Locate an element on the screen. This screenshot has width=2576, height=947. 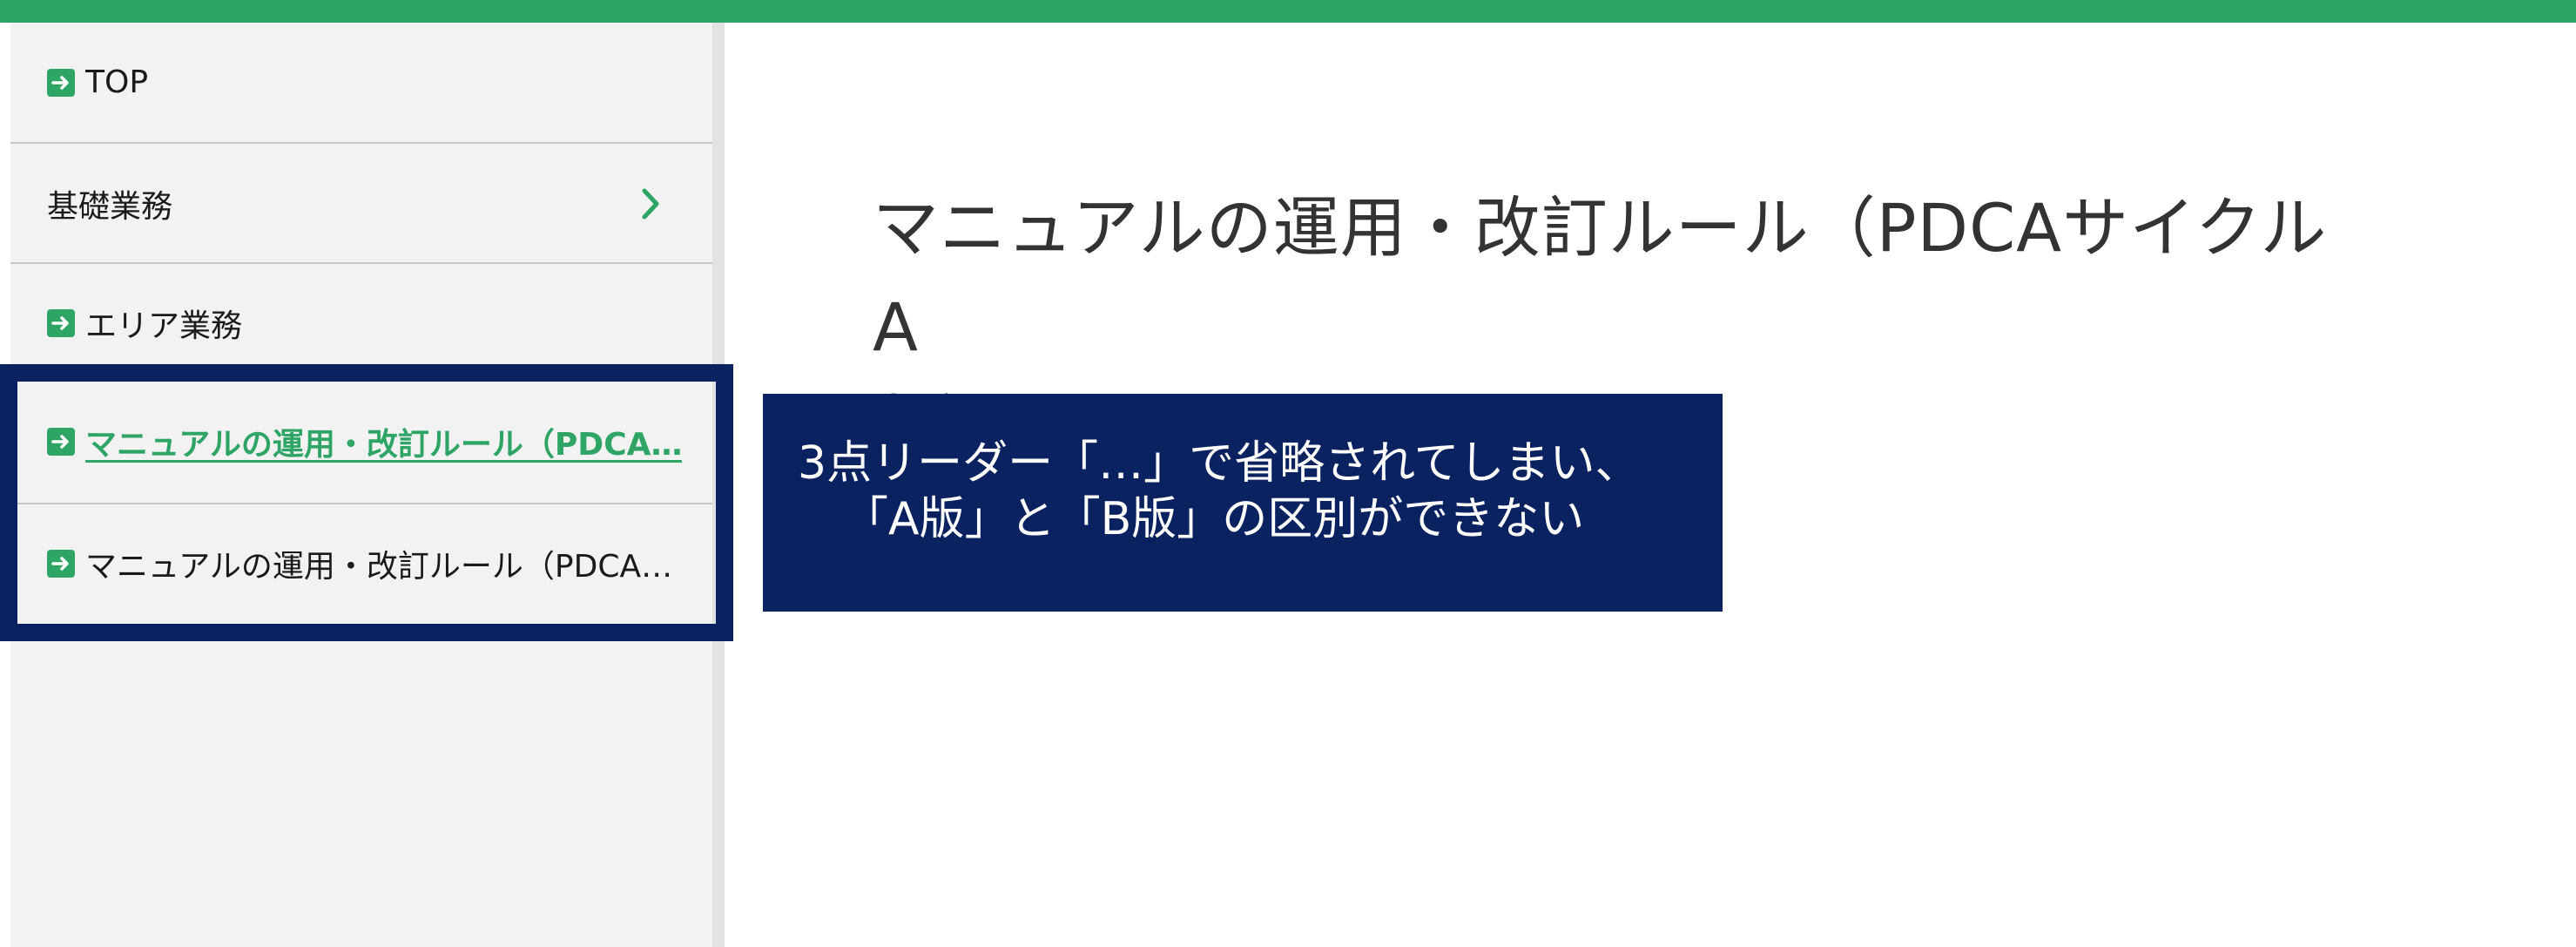
sidebar-item-label: TOP is located at coordinates (117, 82).